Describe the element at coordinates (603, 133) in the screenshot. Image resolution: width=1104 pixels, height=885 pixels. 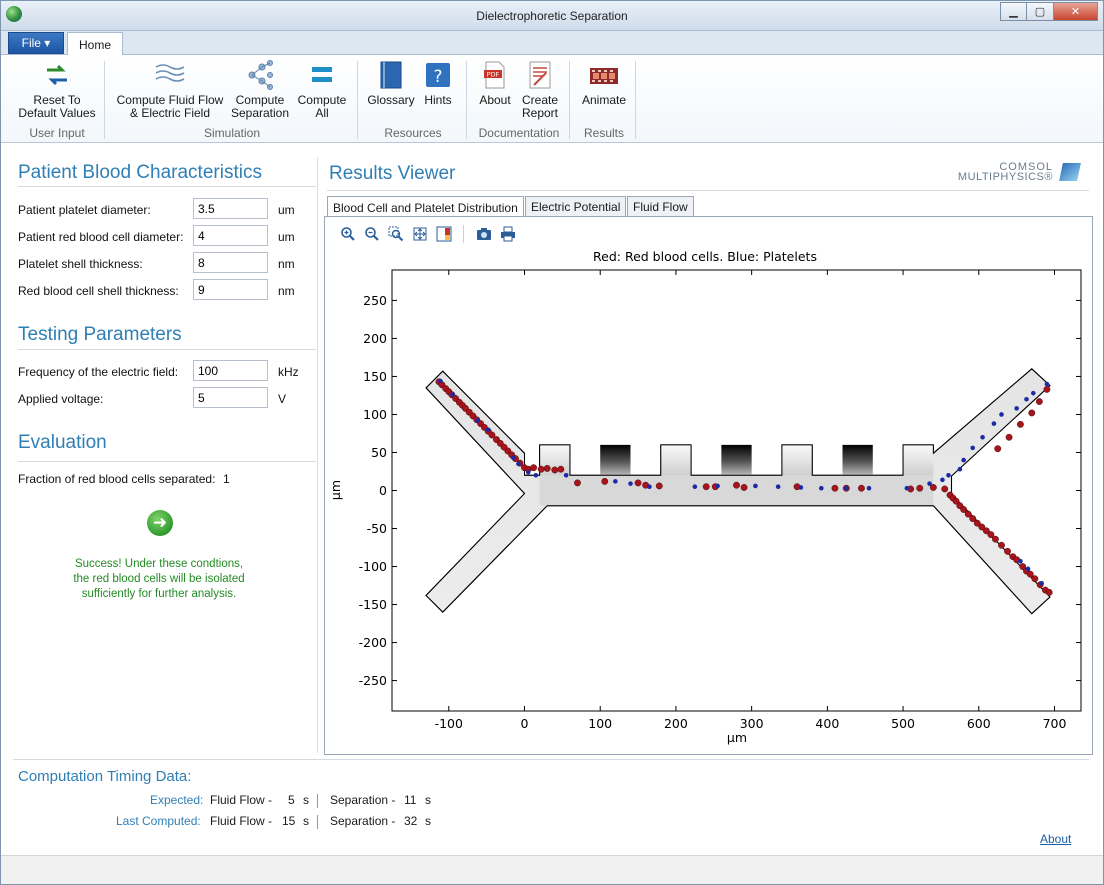
I see `group-results: Results` at that location.